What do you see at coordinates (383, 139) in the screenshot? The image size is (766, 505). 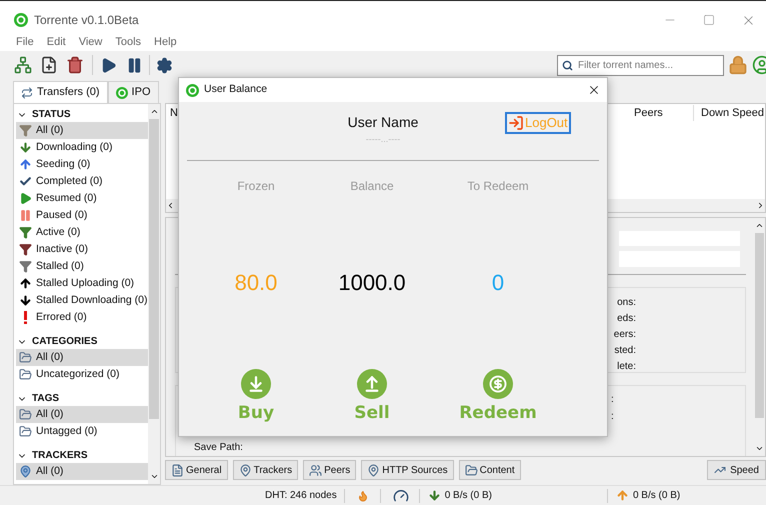 I see `user-id: -----...----` at bounding box center [383, 139].